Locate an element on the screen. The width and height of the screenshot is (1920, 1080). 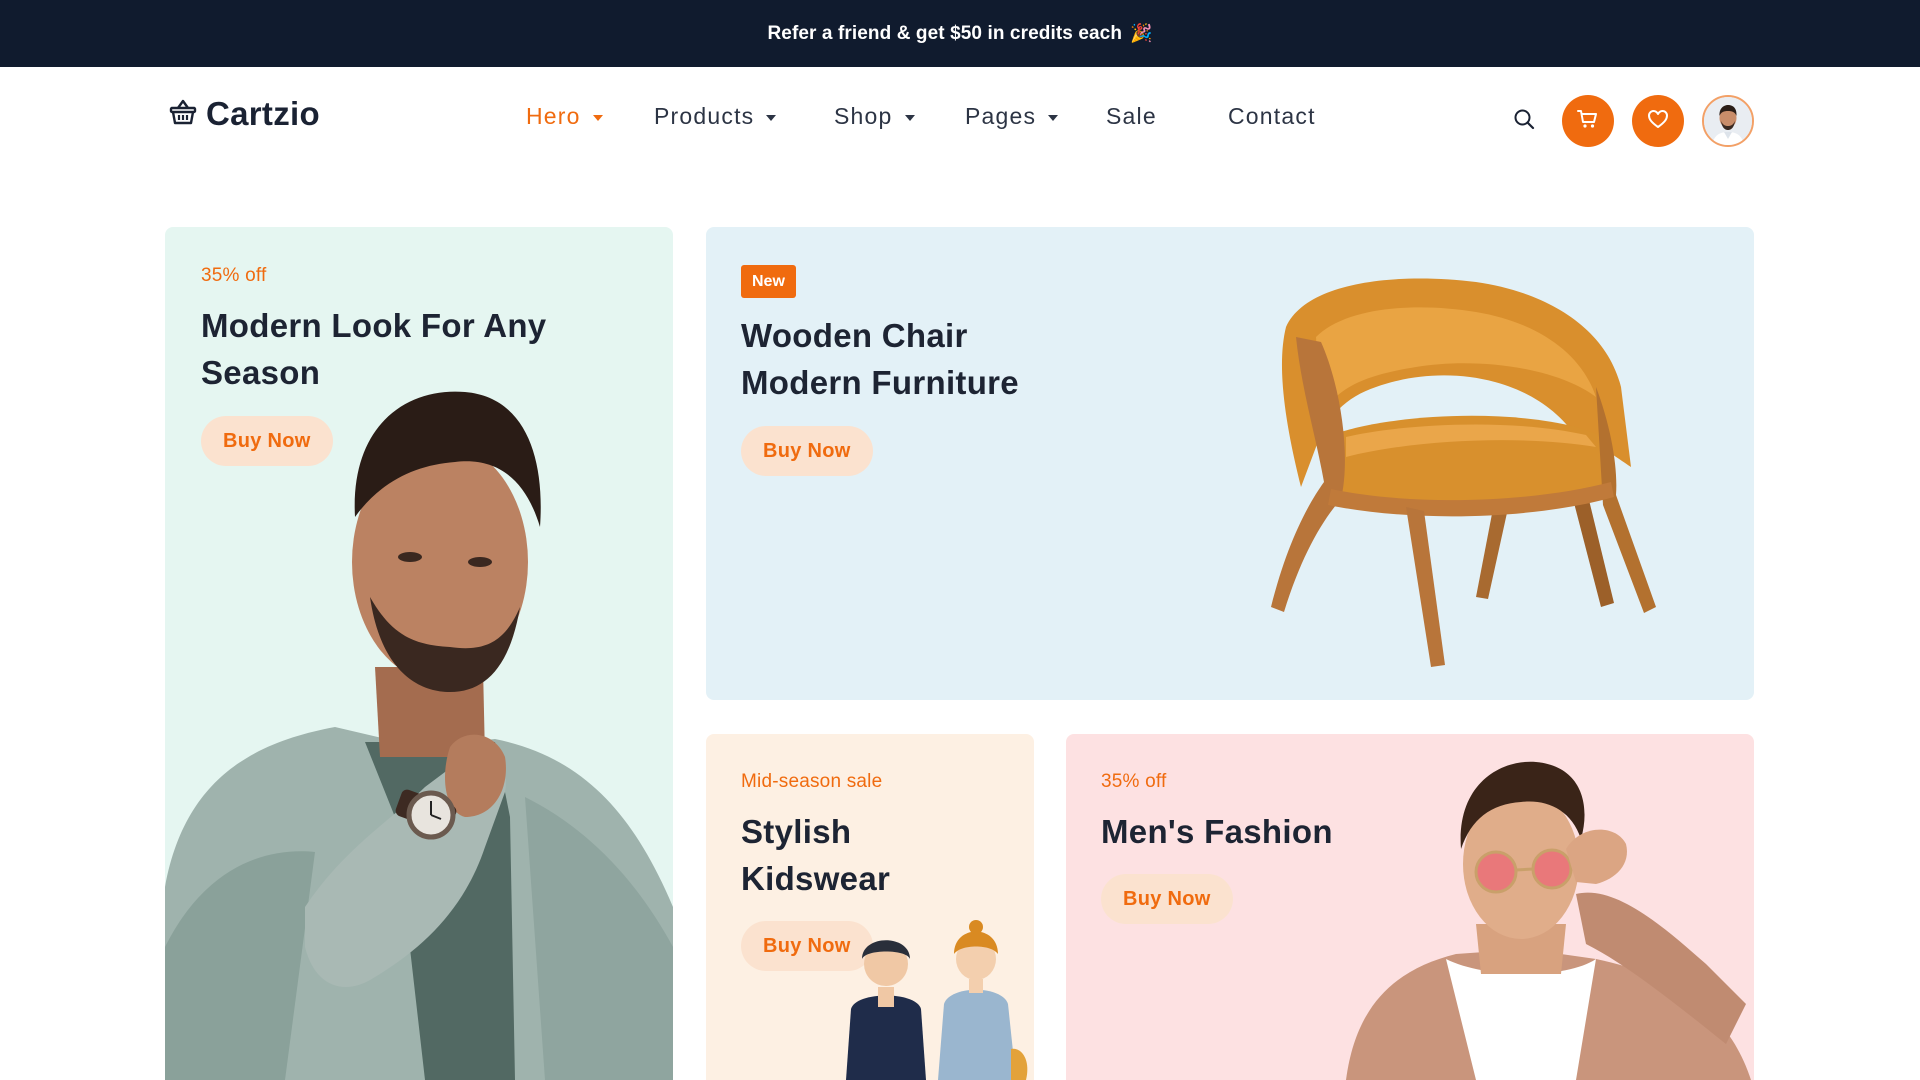
nav-contact-label: Contact is located at coordinates (1272, 116).